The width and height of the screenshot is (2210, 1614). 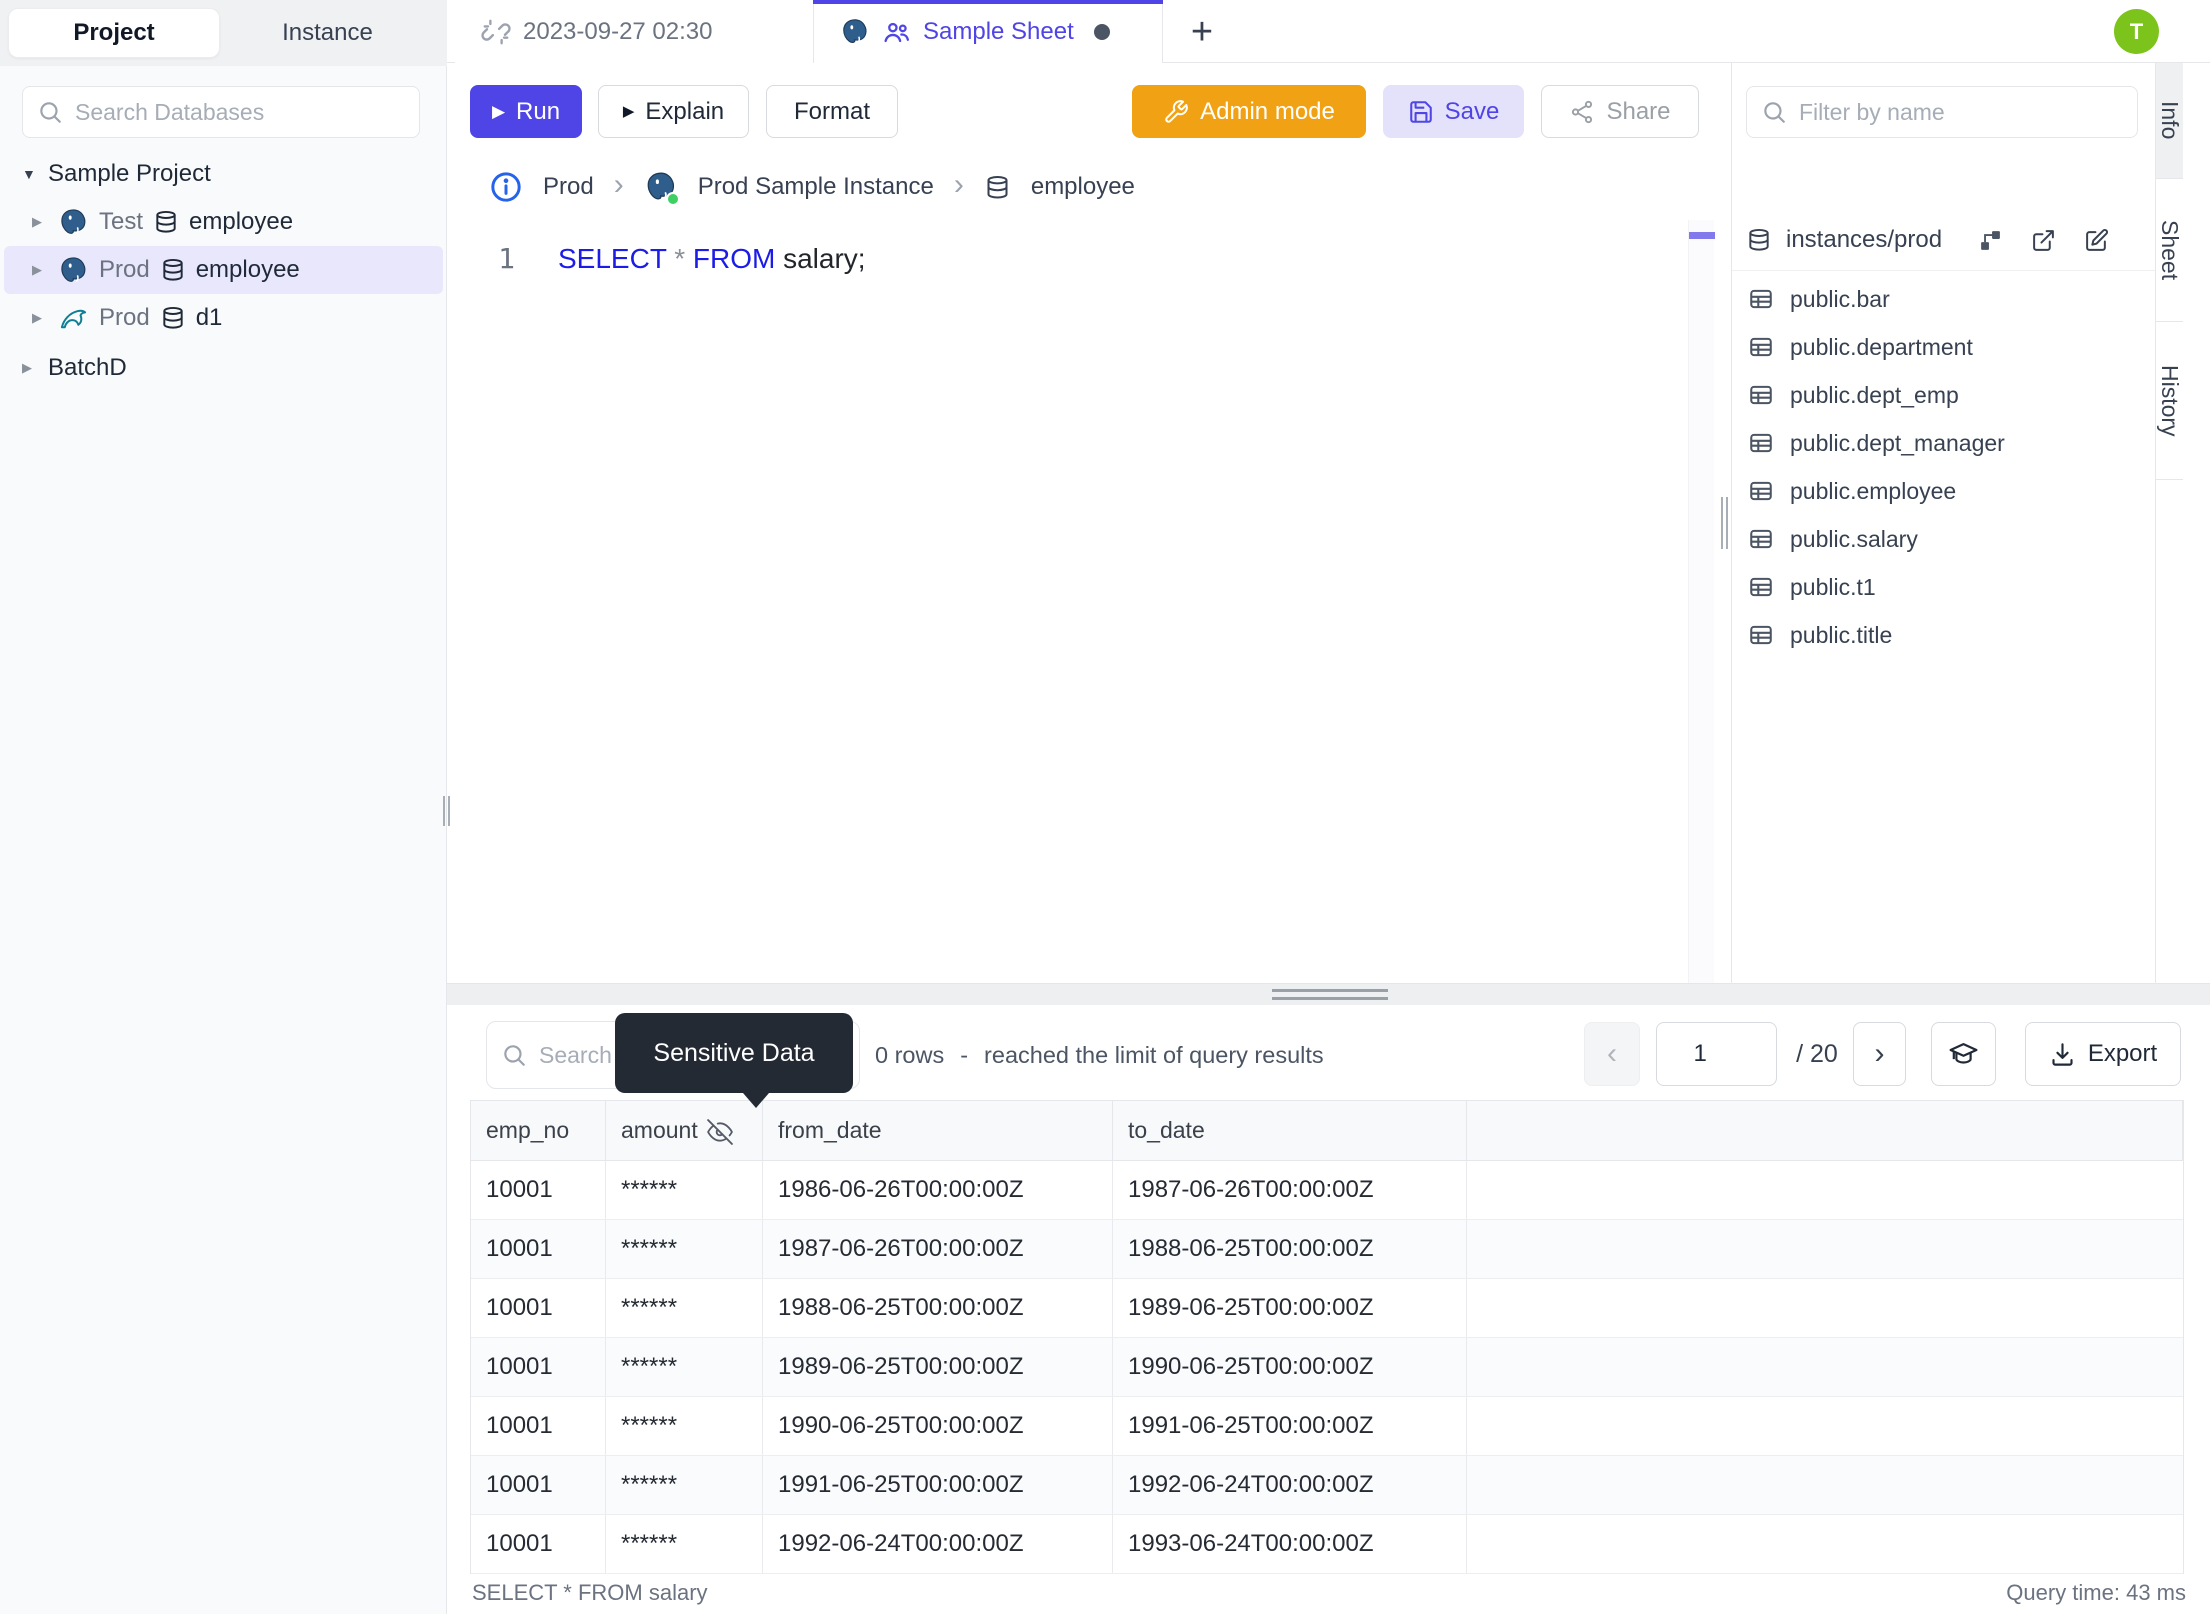 What do you see at coordinates (1701, 601) in the screenshot?
I see `editor-minimap` at bounding box center [1701, 601].